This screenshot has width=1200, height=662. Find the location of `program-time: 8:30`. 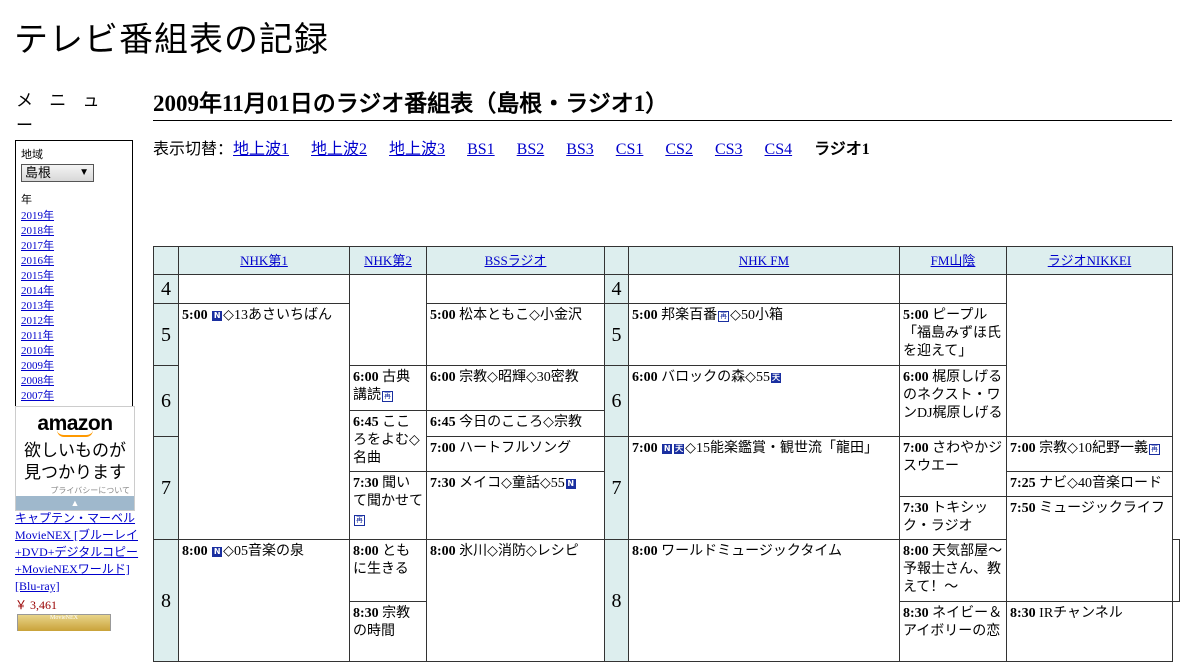

program-time: 8:30 is located at coordinates (1023, 613).